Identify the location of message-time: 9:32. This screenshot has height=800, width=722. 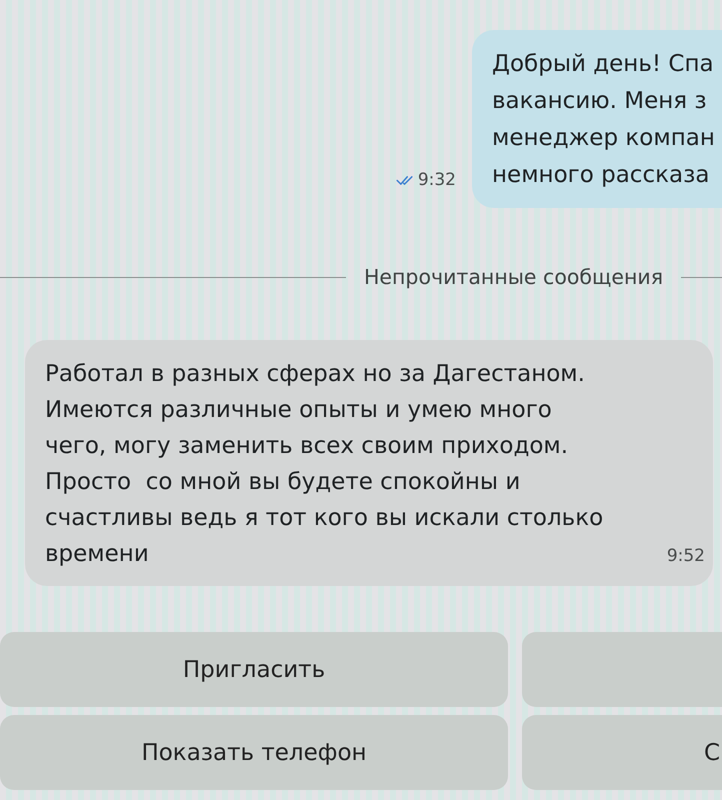
(437, 180).